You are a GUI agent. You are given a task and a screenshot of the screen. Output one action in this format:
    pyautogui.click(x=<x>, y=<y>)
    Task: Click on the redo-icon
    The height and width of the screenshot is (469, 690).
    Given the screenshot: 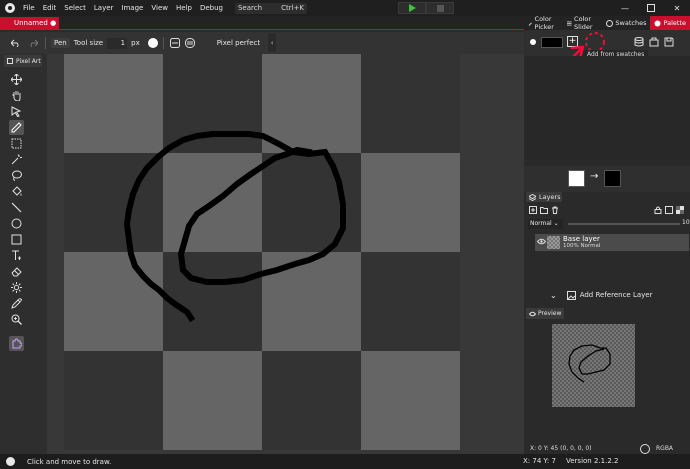 What is the action you would take?
    pyautogui.click(x=34, y=43)
    